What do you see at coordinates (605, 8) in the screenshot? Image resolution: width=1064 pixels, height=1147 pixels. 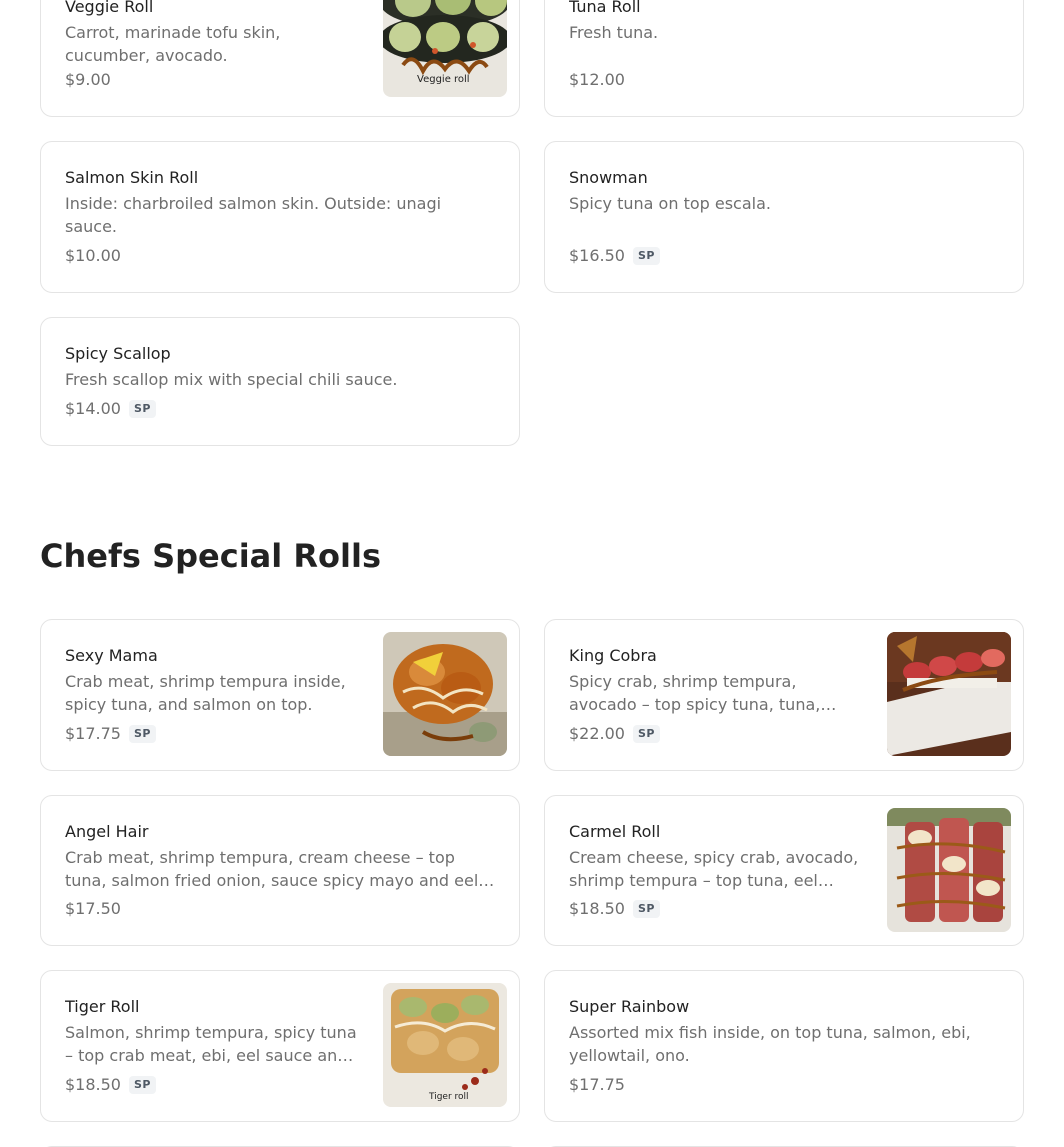 I see `item-name: Tuna Roll` at bounding box center [605, 8].